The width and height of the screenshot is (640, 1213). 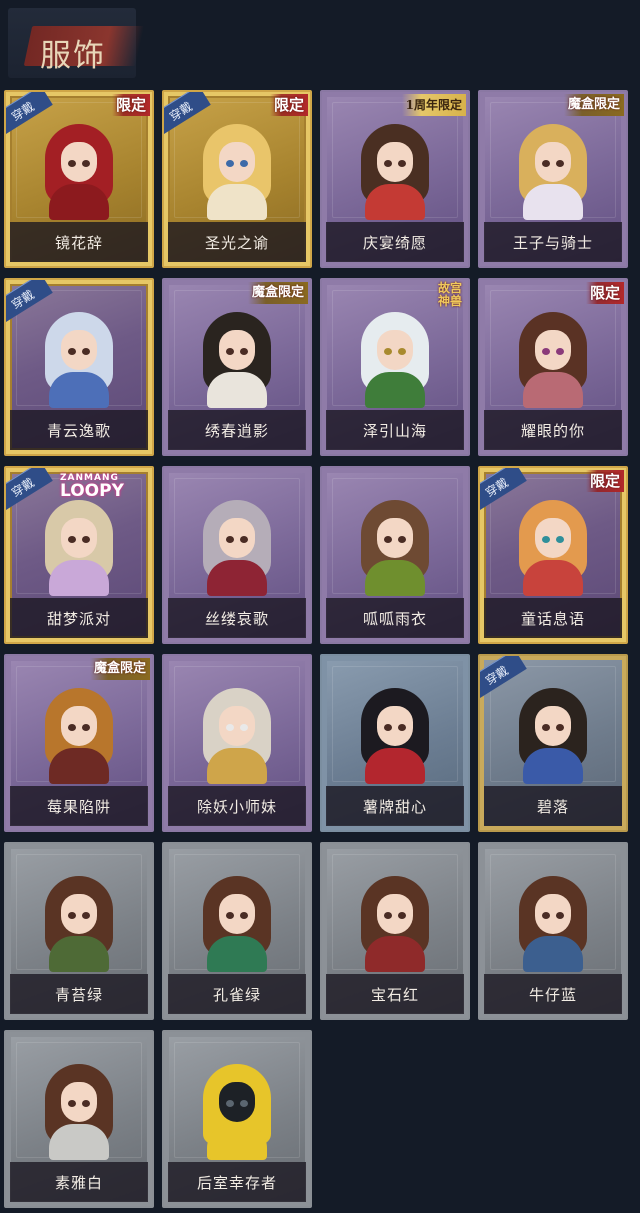 I want to click on costume-name: 除妖小师妹, so click(x=236, y=806).